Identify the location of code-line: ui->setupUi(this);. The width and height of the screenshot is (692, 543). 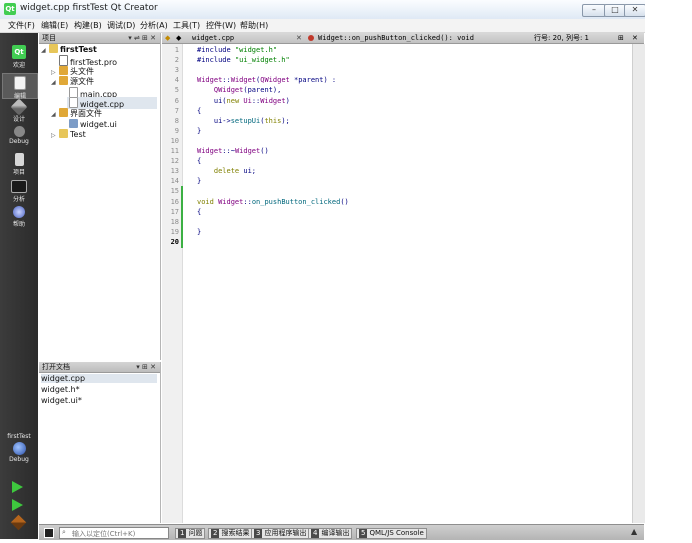
(243, 120).